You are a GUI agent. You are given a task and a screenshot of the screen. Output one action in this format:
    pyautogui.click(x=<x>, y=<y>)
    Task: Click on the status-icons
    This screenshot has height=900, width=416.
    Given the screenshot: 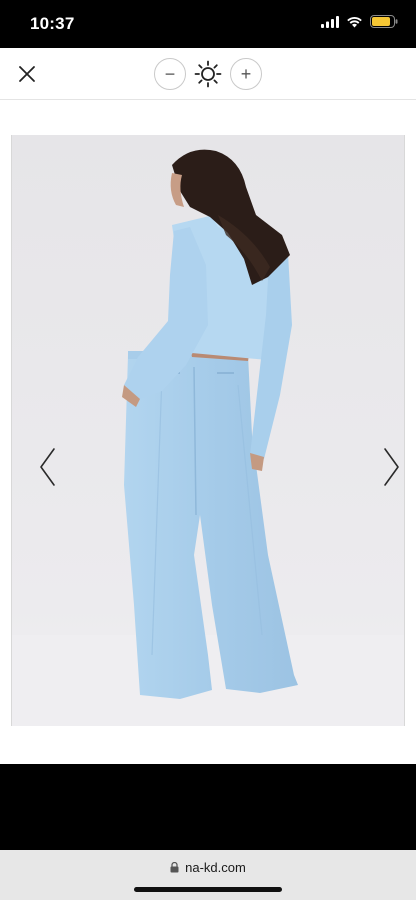 What is the action you would take?
    pyautogui.click(x=359, y=21)
    